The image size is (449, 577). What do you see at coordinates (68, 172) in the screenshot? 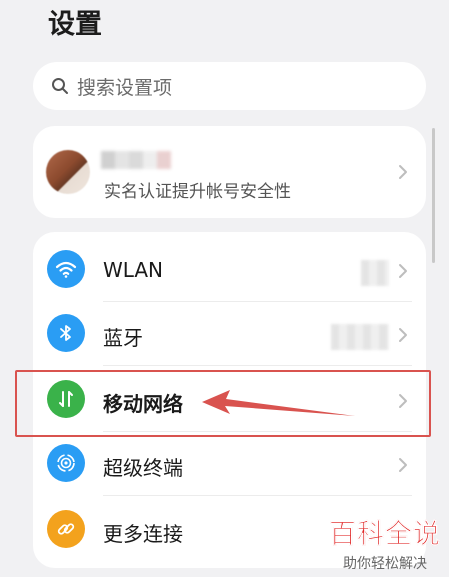
I see `avatar` at bounding box center [68, 172].